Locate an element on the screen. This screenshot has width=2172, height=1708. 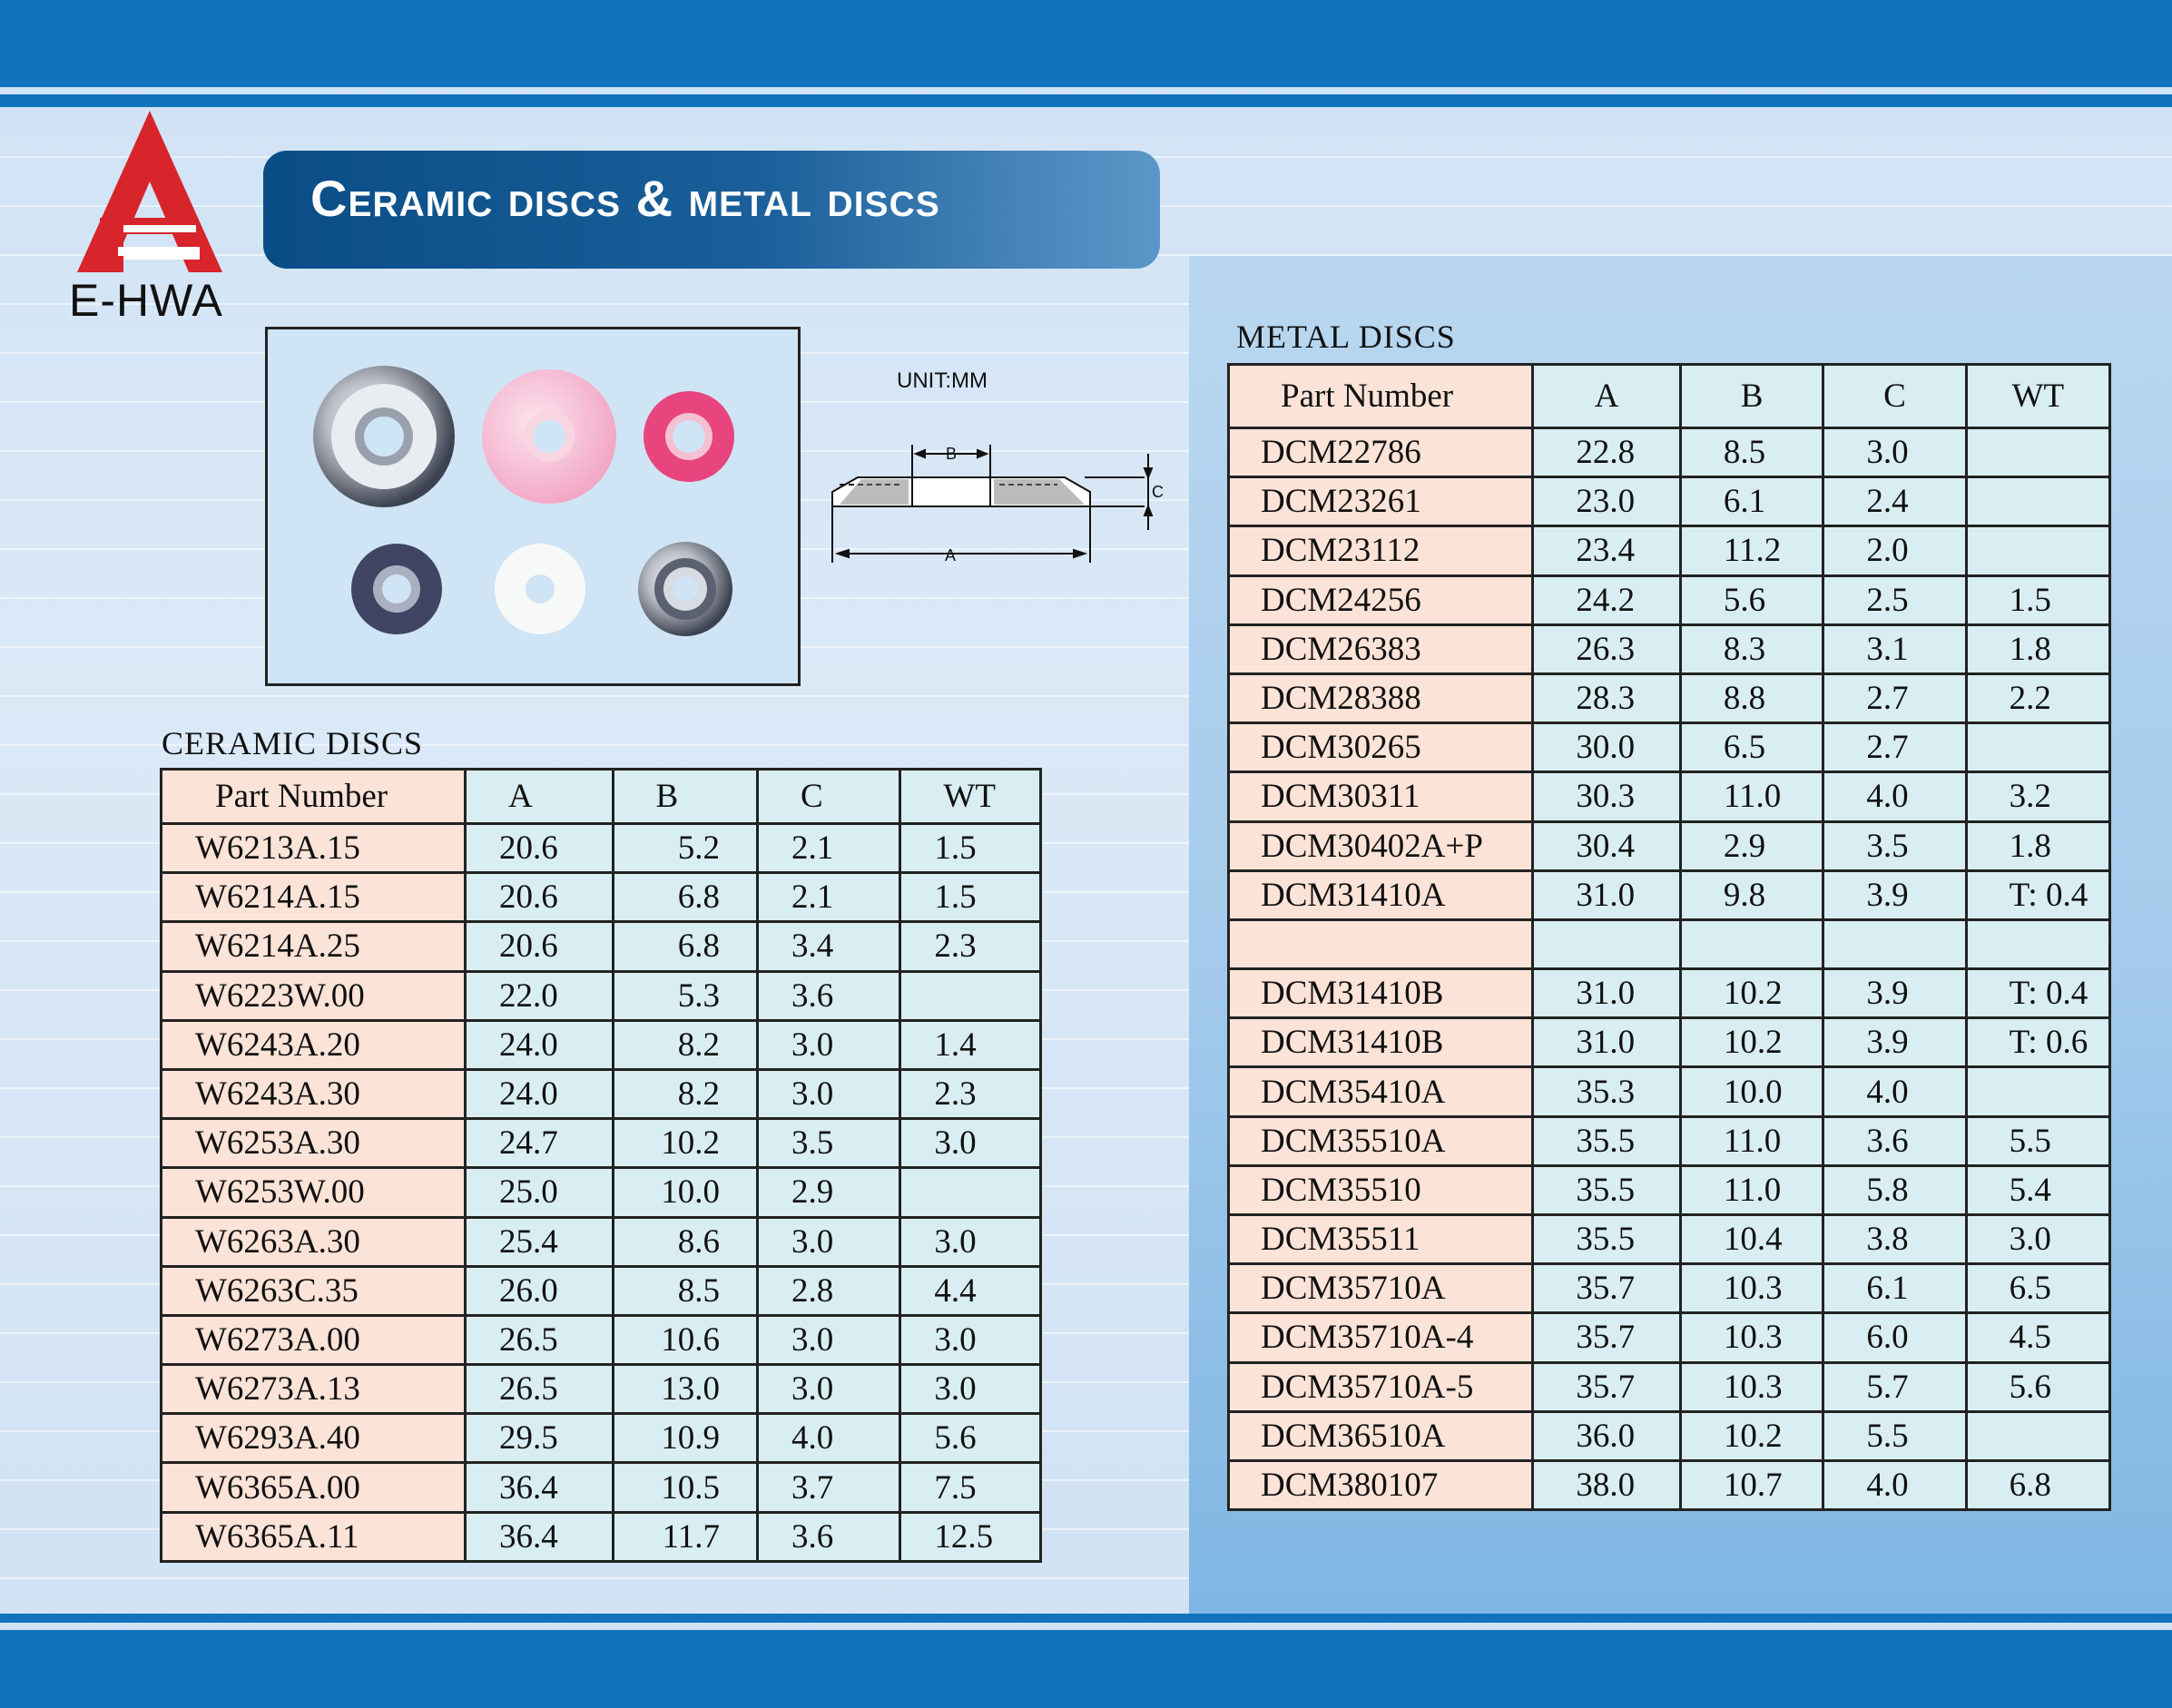
value-cell-b: 10.3 is located at coordinates (1751, 1288).